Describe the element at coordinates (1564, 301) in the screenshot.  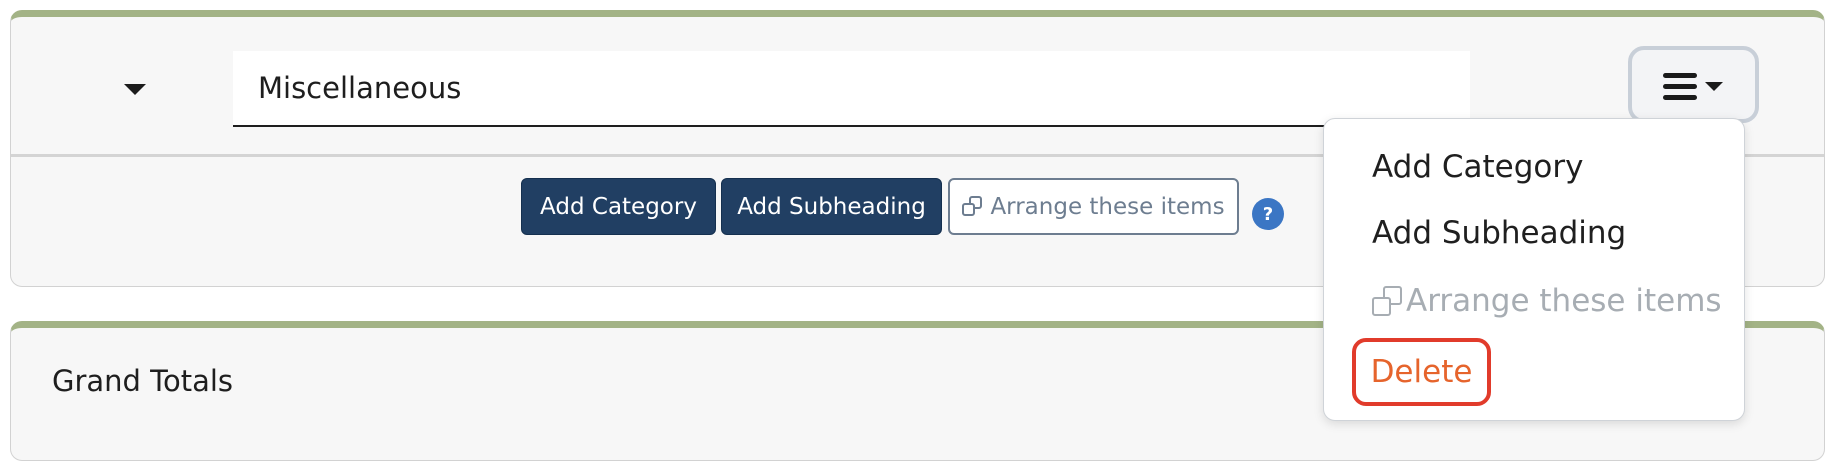
I see `menu-item-arrange-label: Arrange these items` at that location.